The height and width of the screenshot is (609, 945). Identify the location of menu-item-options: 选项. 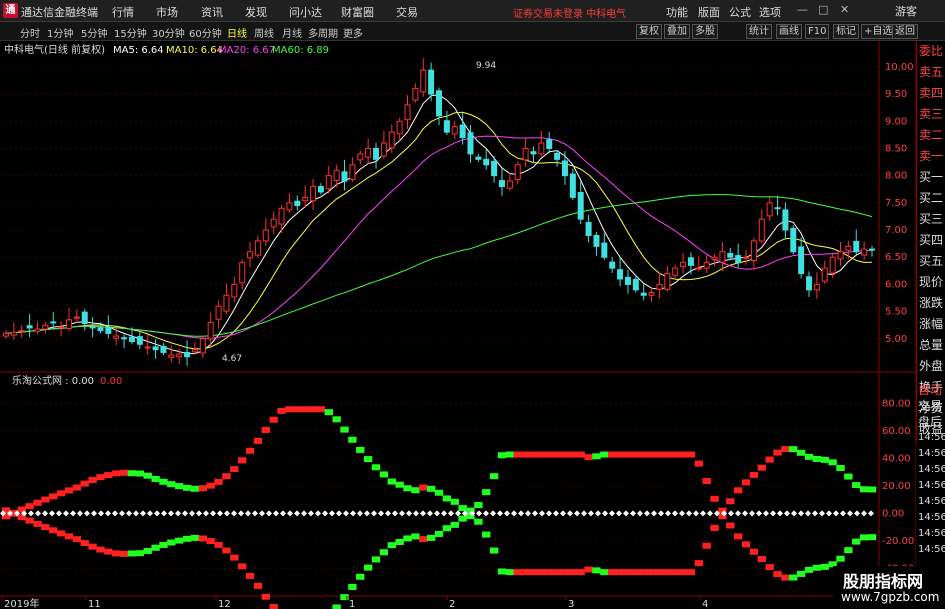
(770, 12).